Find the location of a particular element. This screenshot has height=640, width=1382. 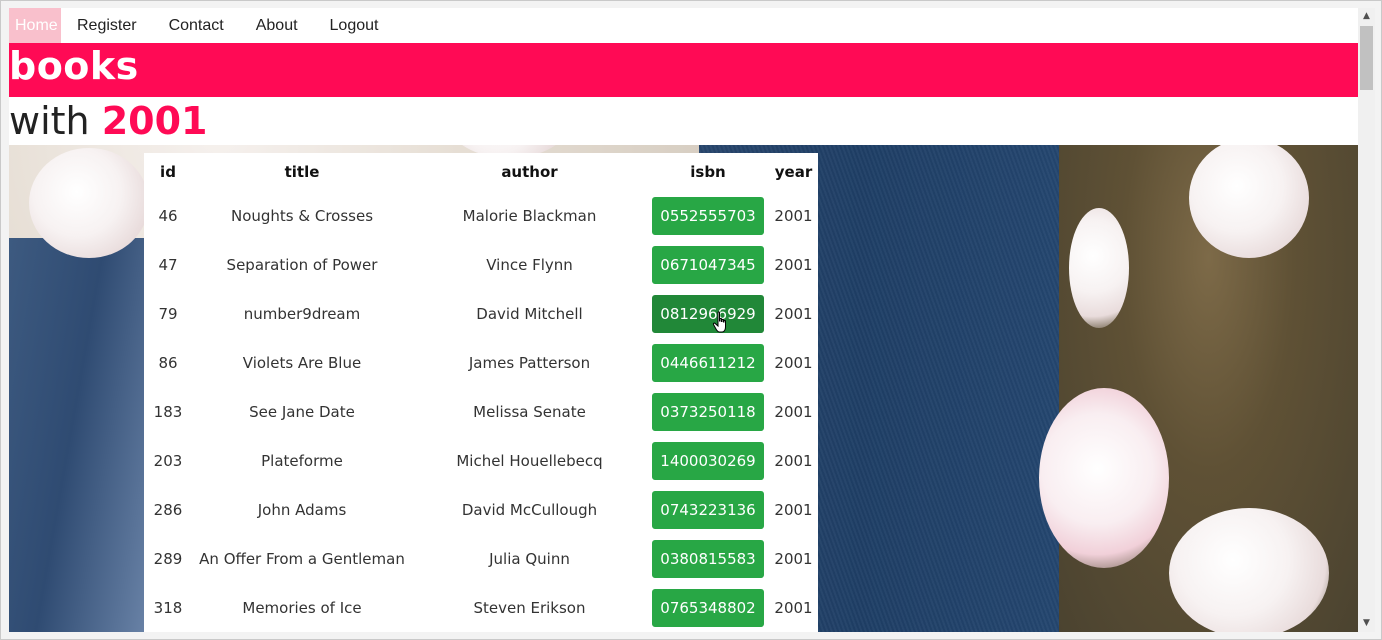

cell-isbn: 0812966929 is located at coordinates (708, 313).